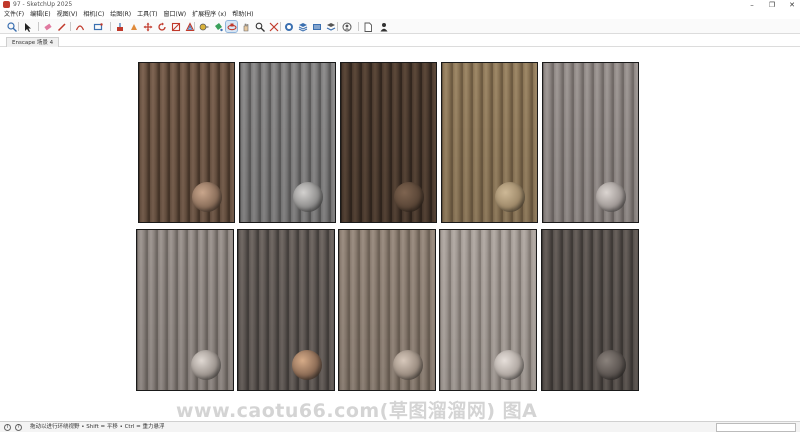  I want to click on account-tool-button, so click(346, 26).